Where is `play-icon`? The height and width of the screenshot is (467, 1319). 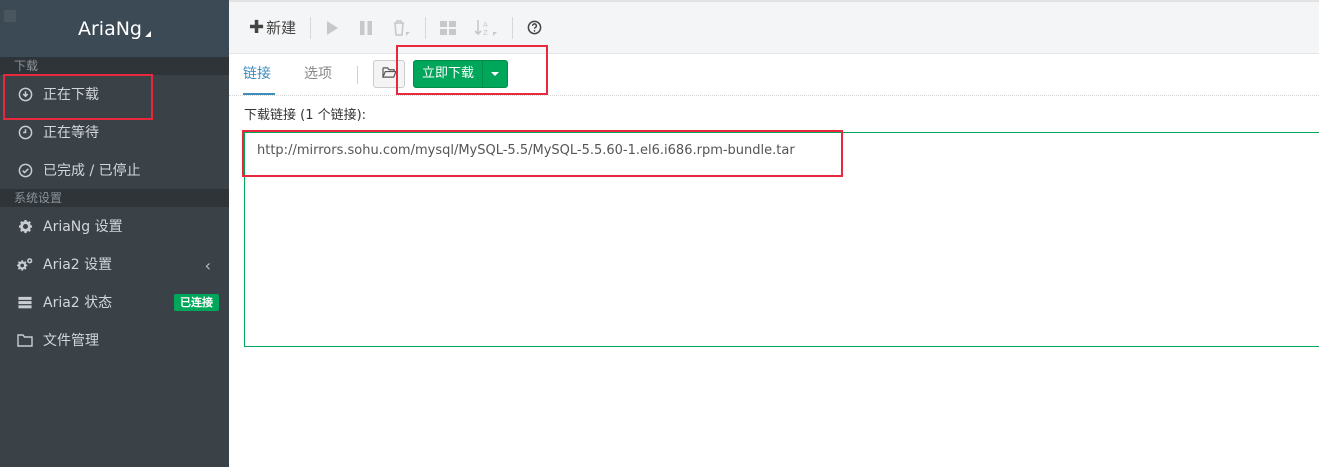
play-icon is located at coordinates (332, 28).